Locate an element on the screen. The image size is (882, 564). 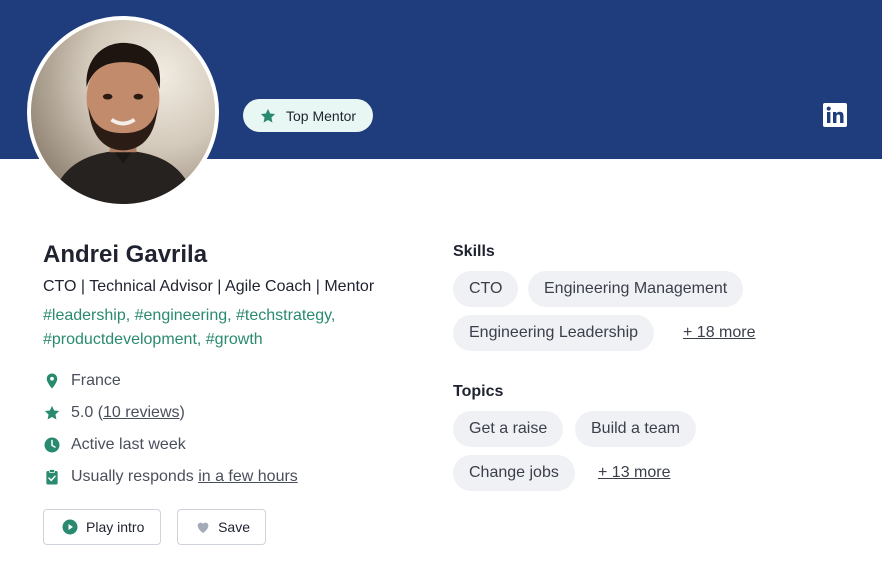
response-time-link: in a few hours is located at coordinates (248, 476).